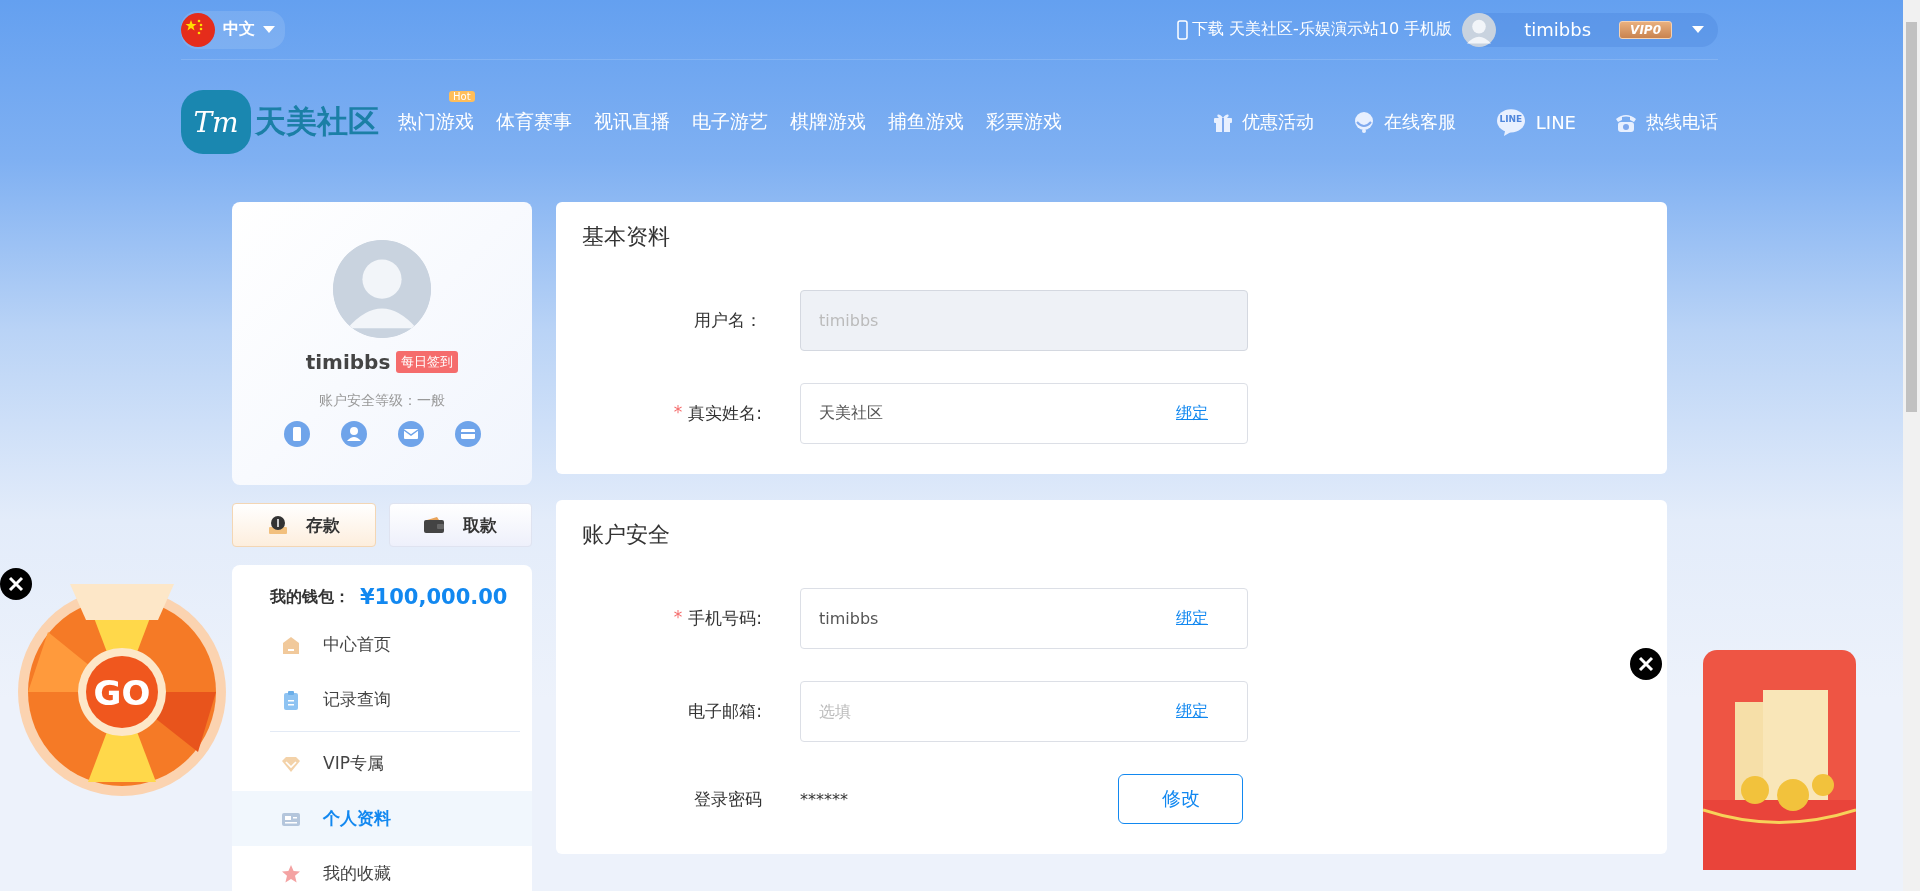 The height and width of the screenshot is (891, 1920). What do you see at coordinates (460, 525) in the screenshot?
I see `withdraw-button: 取款` at bounding box center [460, 525].